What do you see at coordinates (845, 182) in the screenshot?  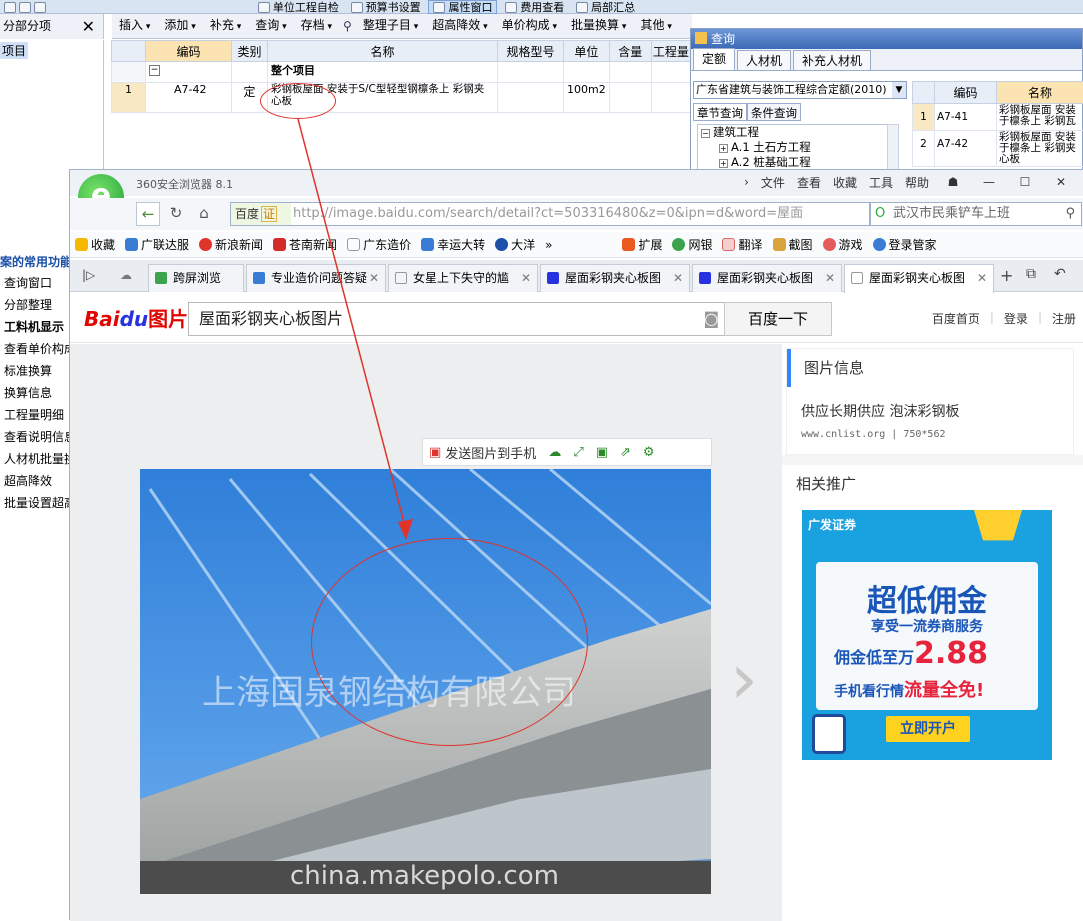 I see `menu-favorites: 收藏` at bounding box center [845, 182].